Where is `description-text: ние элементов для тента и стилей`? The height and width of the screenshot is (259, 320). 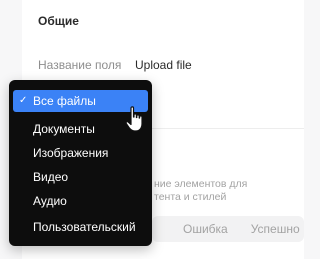
description-text: ние элементов для тента и стилей is located at coordinates (229, 191).